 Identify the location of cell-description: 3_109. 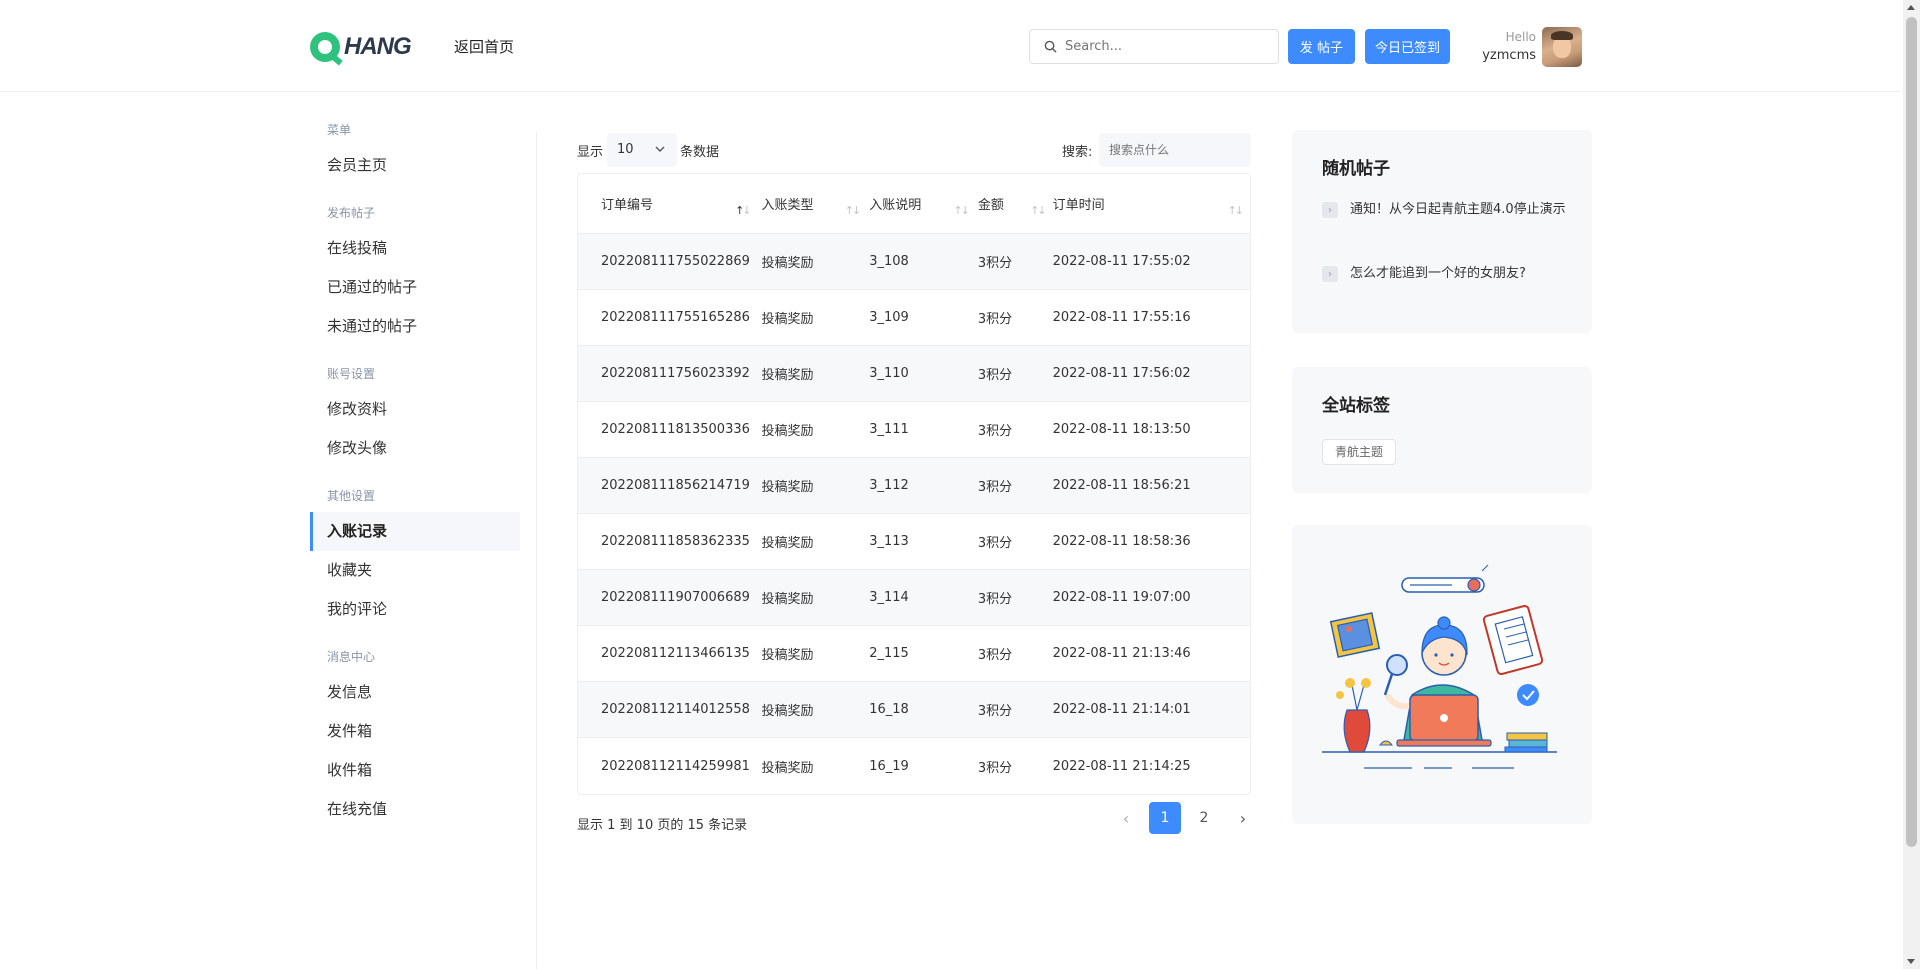
(889, 317).